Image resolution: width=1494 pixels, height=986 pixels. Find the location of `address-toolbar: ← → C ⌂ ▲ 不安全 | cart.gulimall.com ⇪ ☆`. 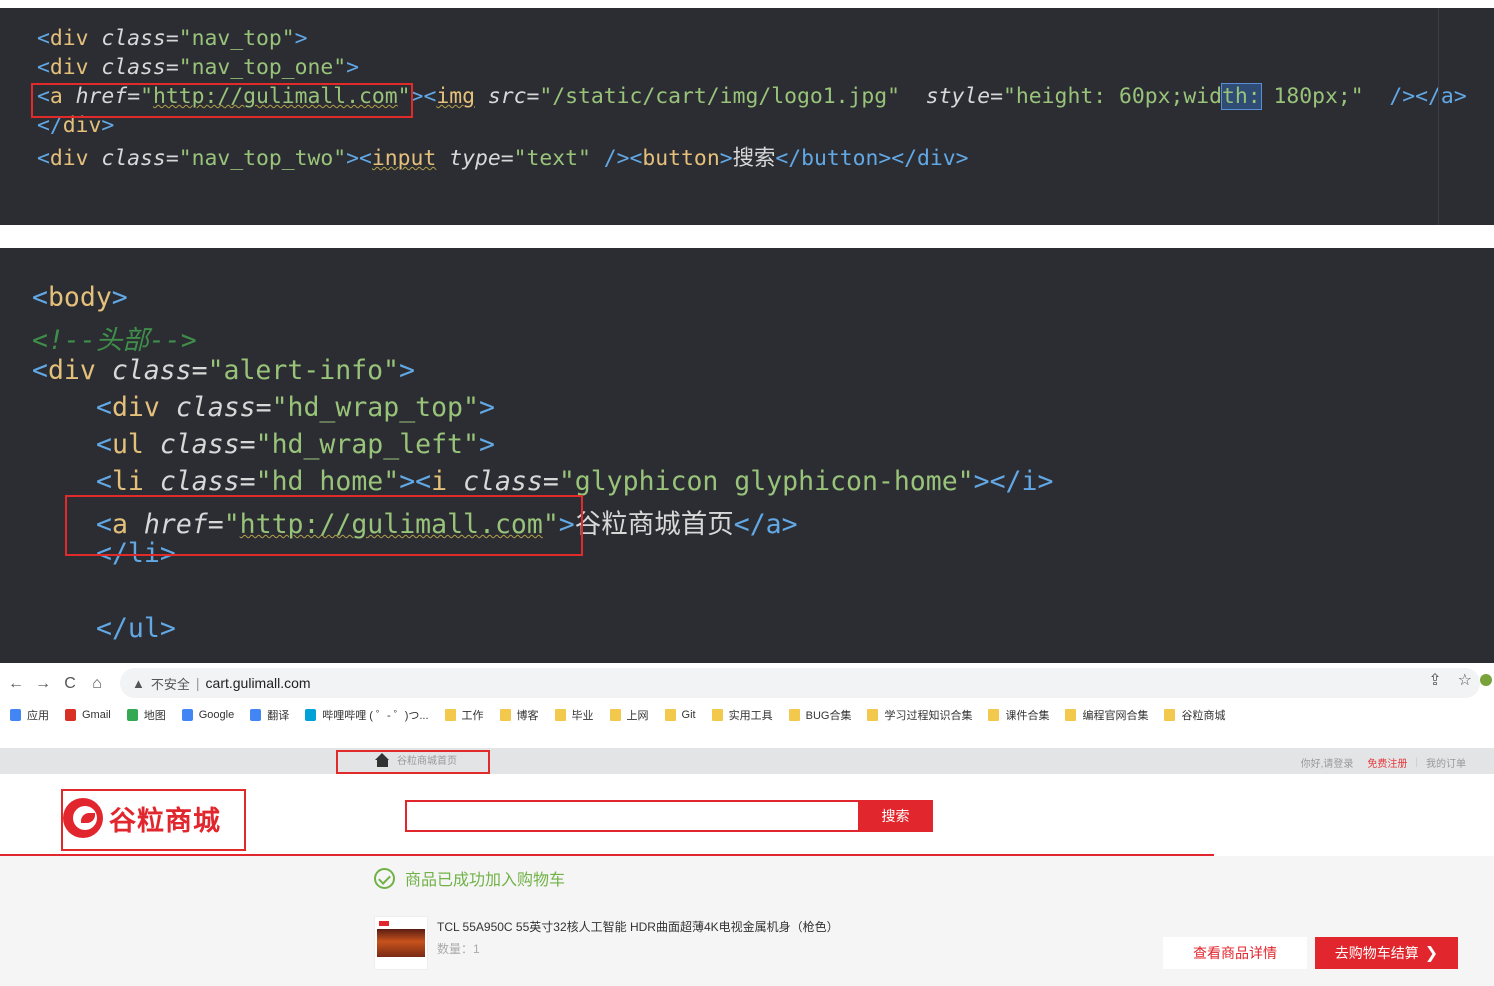

address-toolbar: ← → C ⌂ ▲ 不安全 | cart.gulimall.com ⇪ ☆ is located at coordinates (747, 684).